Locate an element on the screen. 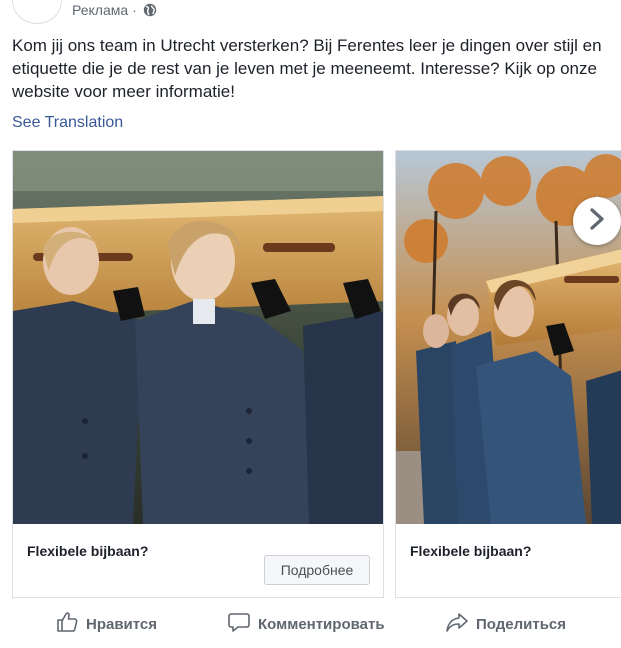 This screenshot has width=621, height=648. share-button: Поделиться is located at coordinates (506, 624).